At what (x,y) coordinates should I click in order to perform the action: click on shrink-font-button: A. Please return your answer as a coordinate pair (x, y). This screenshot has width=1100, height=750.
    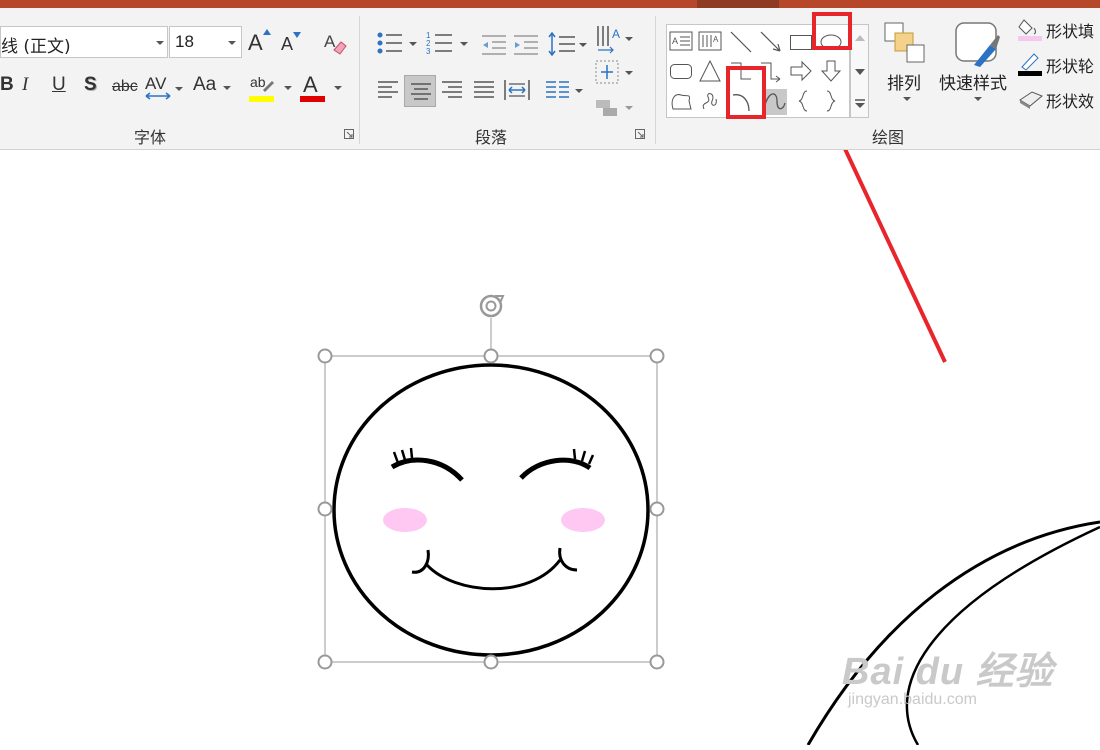
    Looking at the image, I should click on (292, 44).